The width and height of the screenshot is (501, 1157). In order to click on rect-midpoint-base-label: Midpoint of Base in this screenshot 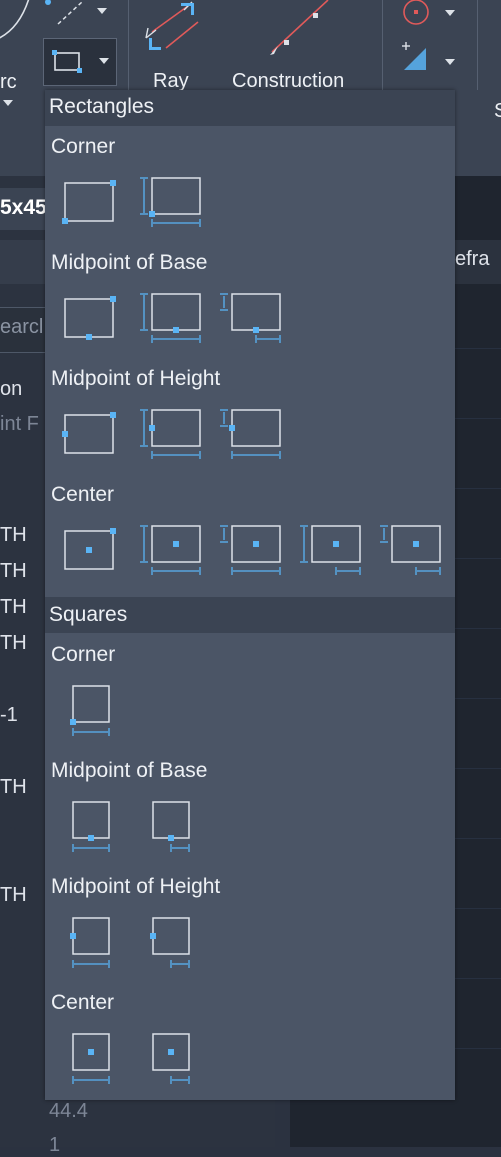, I will do `click(129, 262)`.